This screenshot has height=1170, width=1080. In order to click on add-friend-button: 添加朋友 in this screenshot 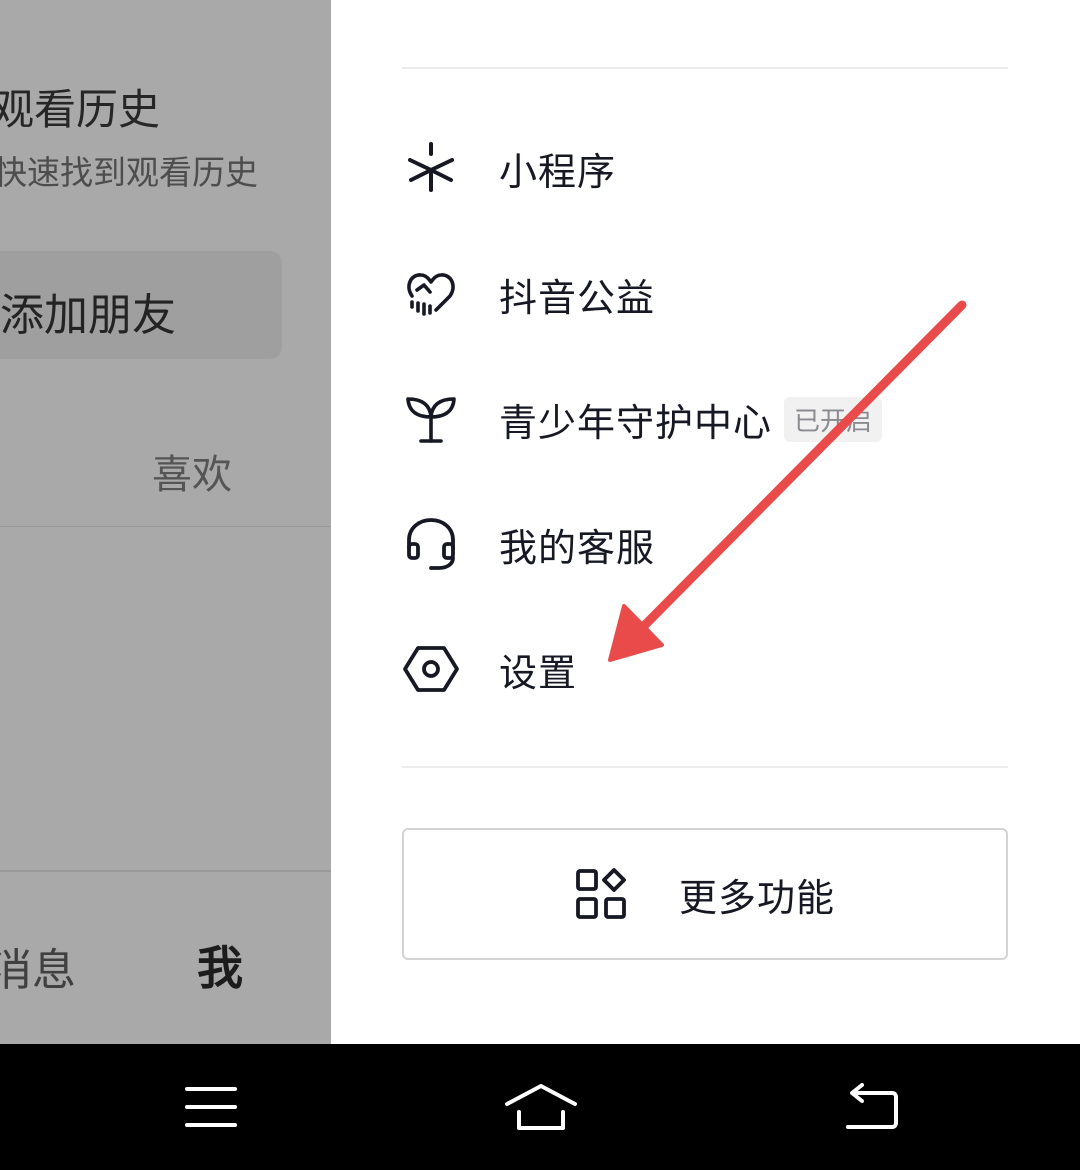, I will do `click(141, 305)`.